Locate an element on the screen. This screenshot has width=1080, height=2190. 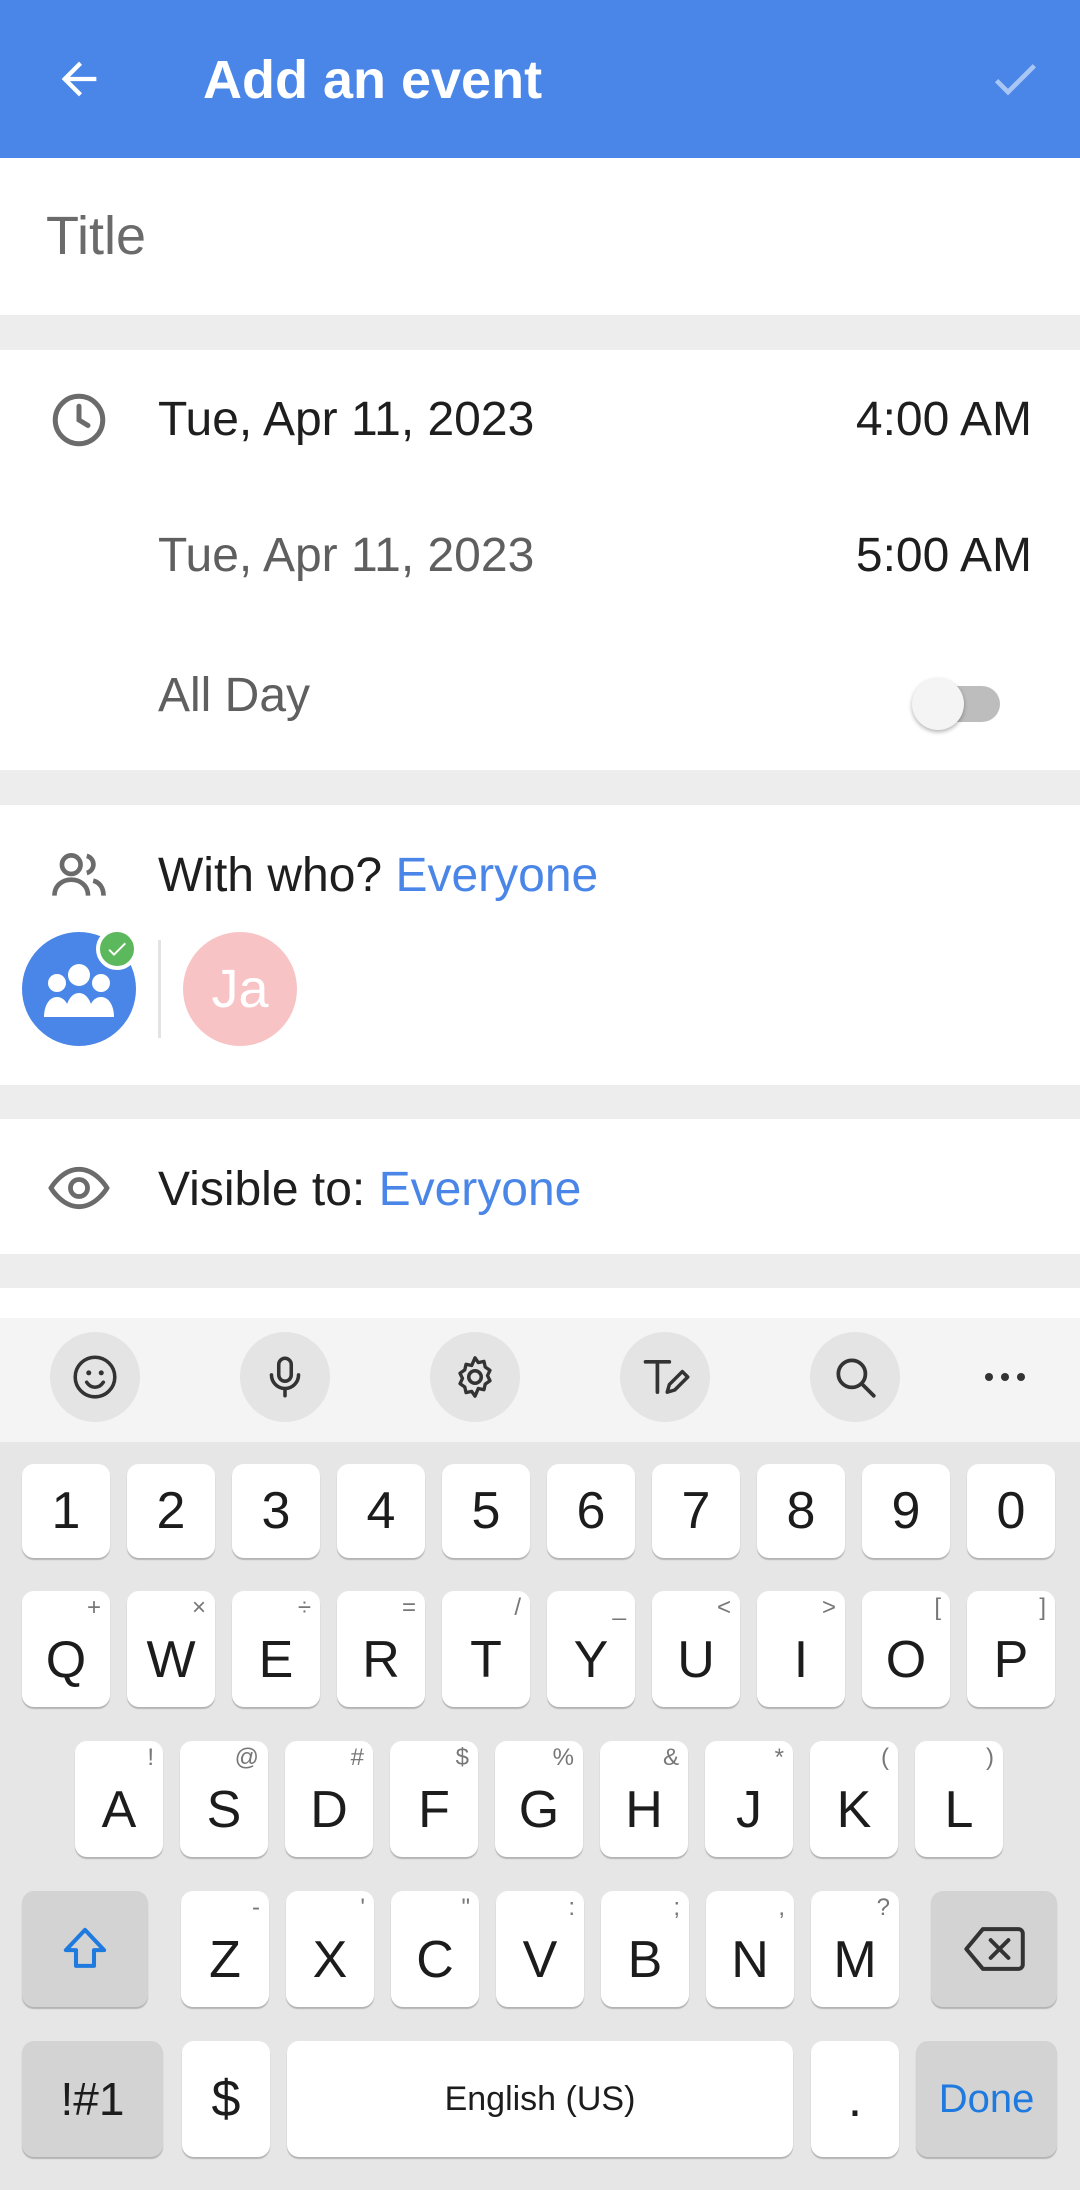
key-r: = R is located at coordinates (381, 1649).